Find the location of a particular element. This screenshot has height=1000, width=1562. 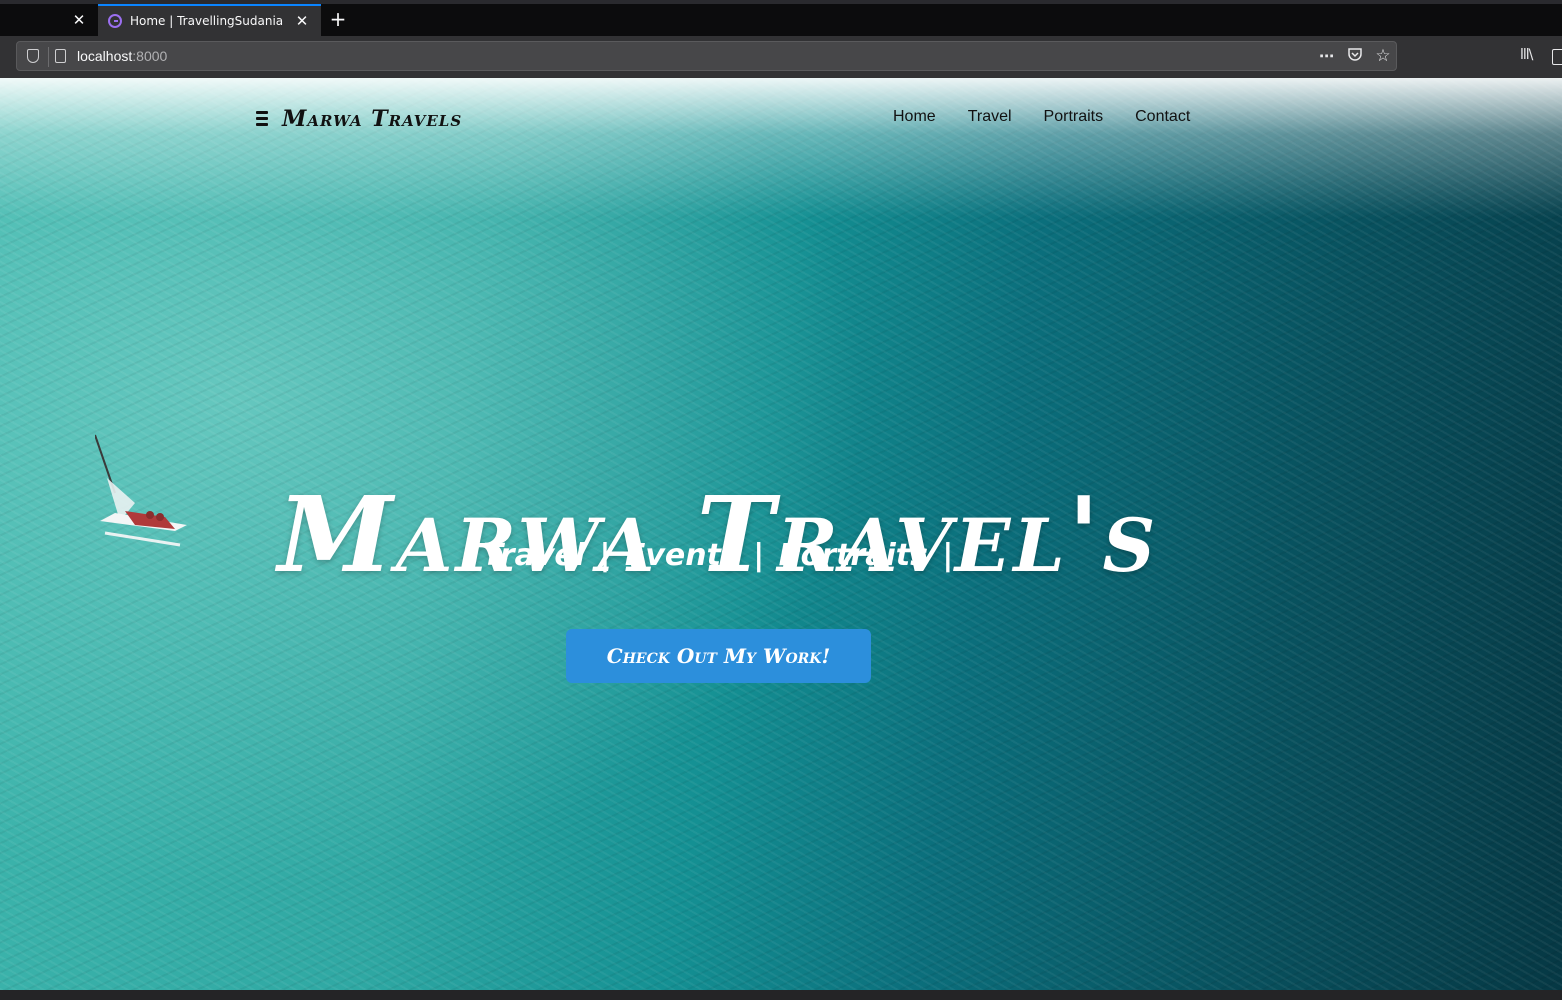

url-text: localhost:8000 is located at coordinates (122, 56).